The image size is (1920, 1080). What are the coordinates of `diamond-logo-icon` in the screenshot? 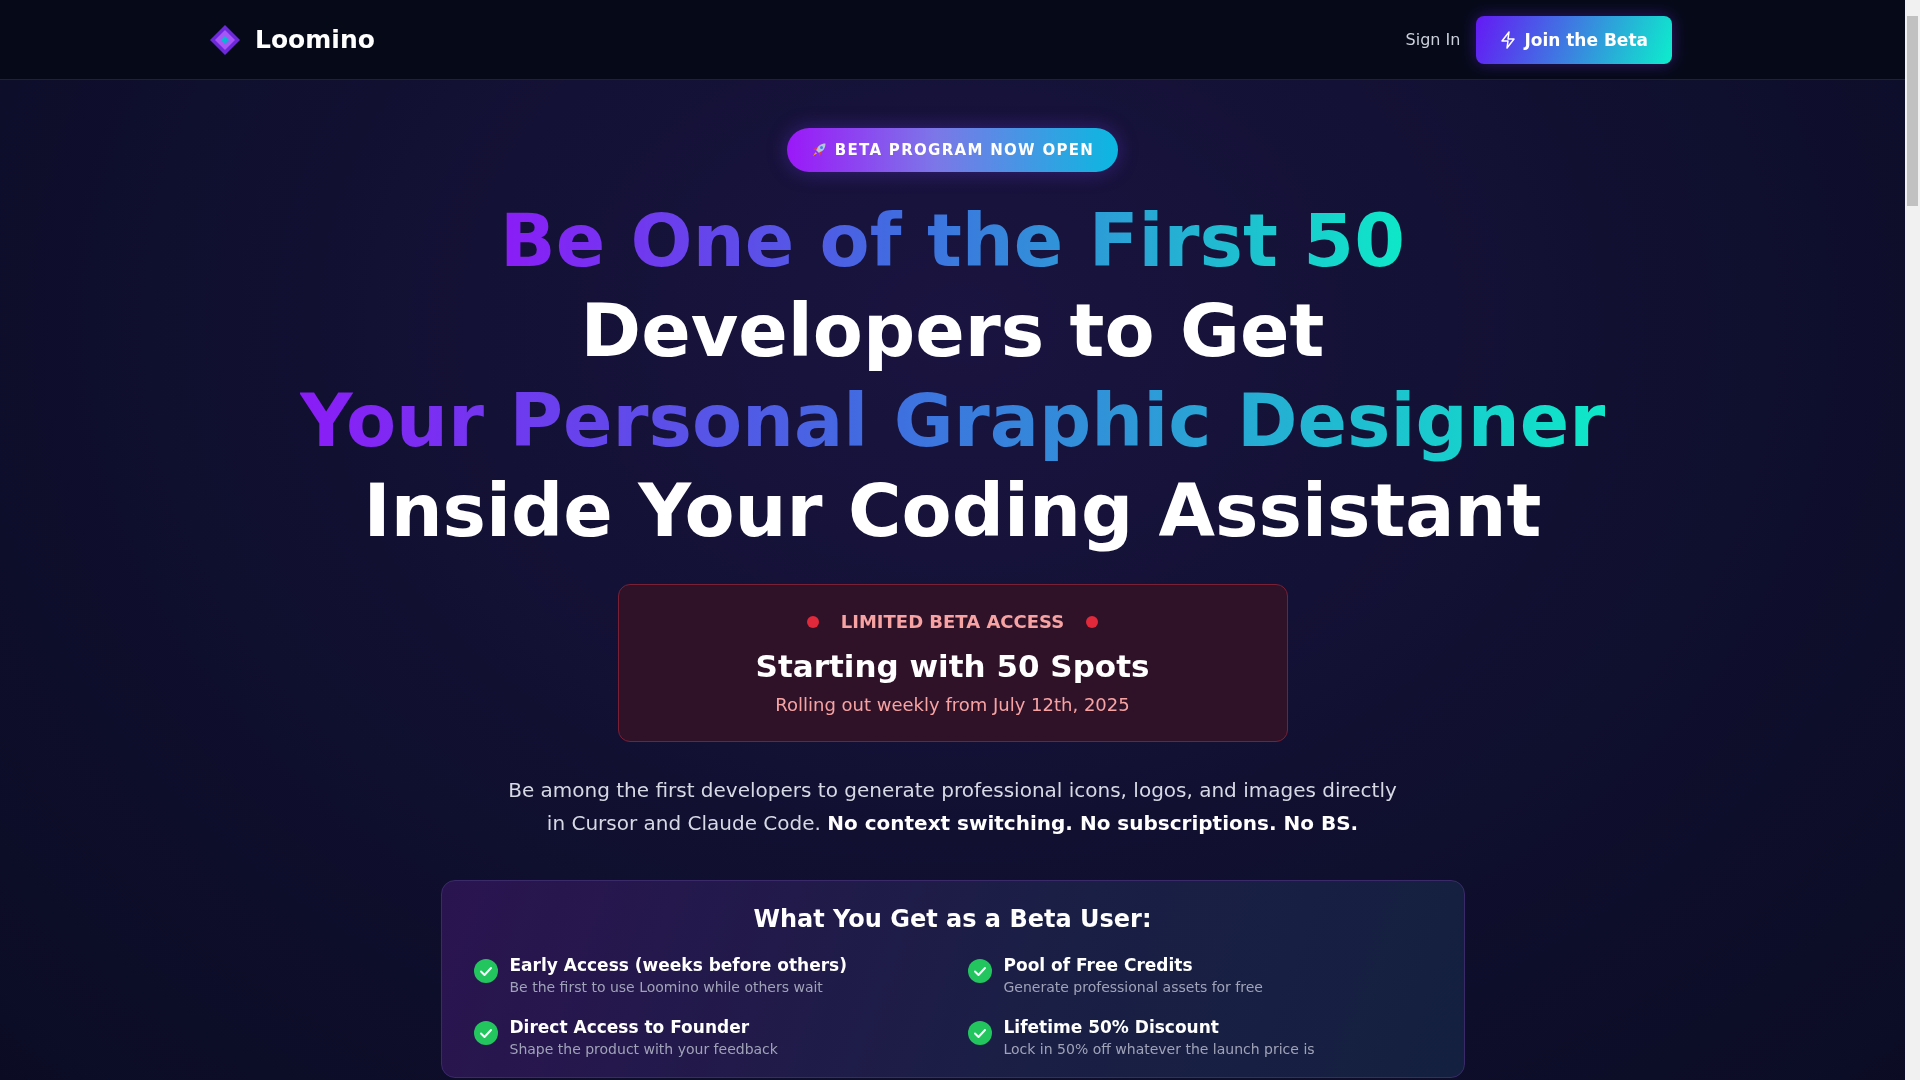 It's located at (225, 39).